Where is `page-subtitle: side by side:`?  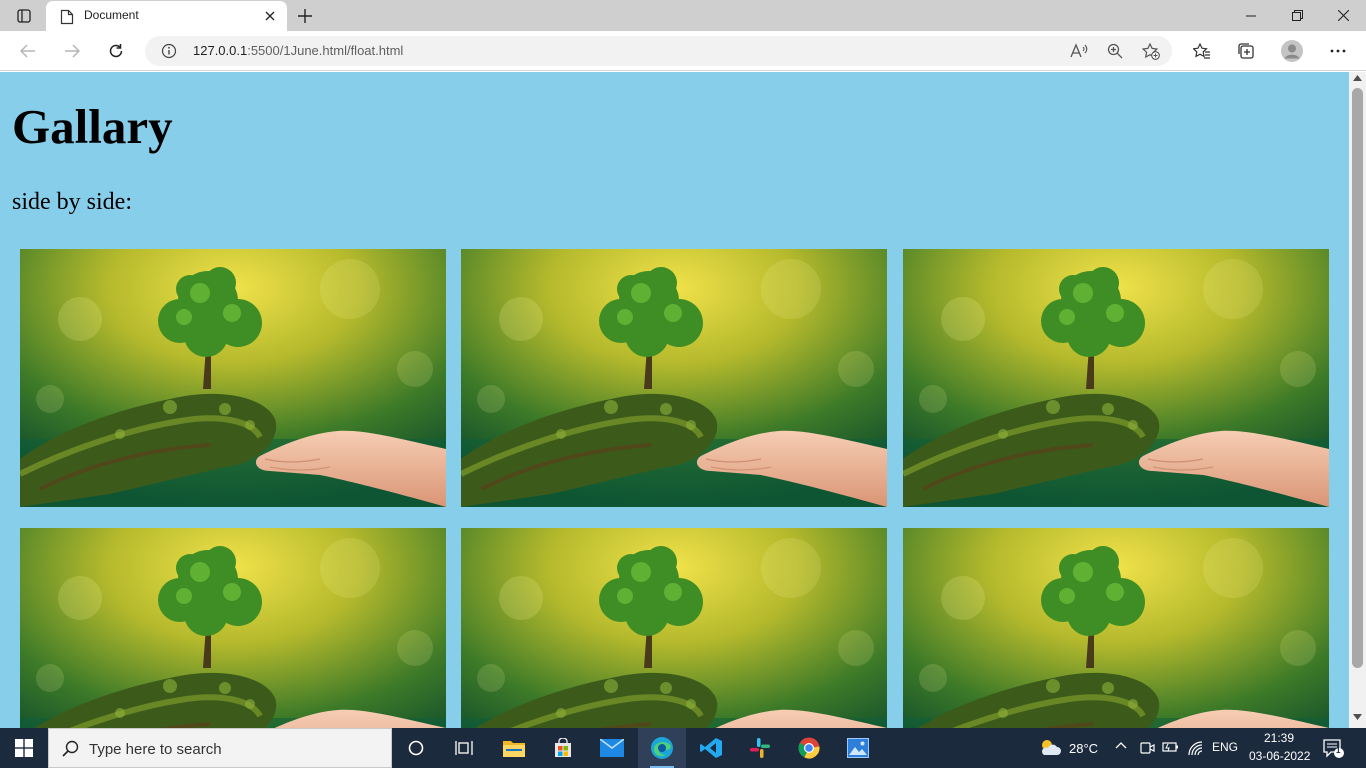
page-subtitle: side by side: is located at coordinates (72, 202).